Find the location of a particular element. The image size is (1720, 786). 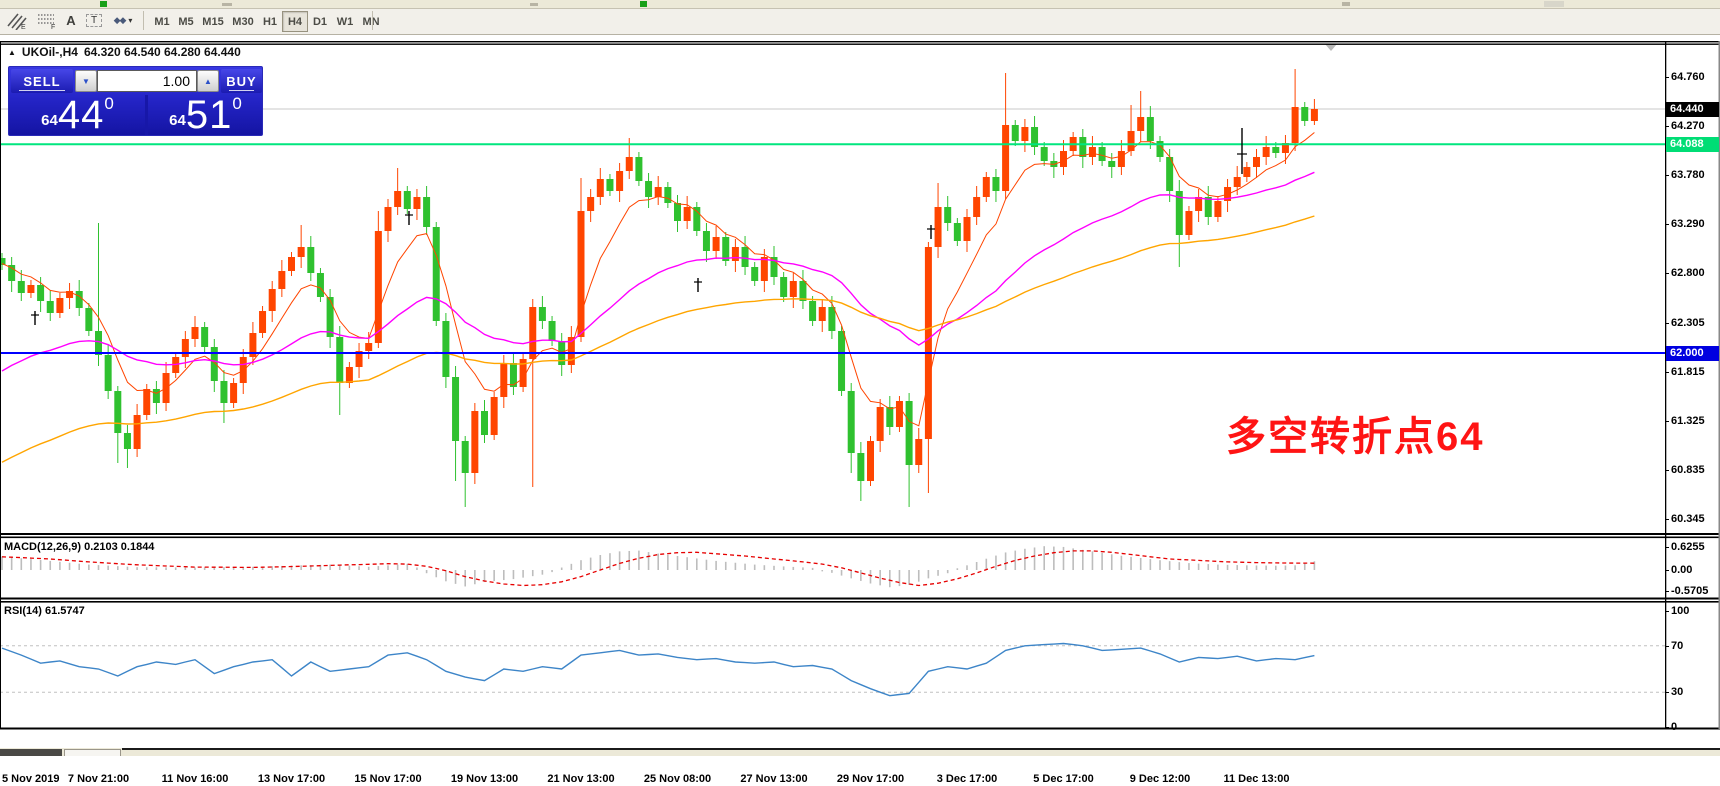

ohlc-readout: 64.320 64.540 64.280 64.440 is located at coordinates (162, 52).